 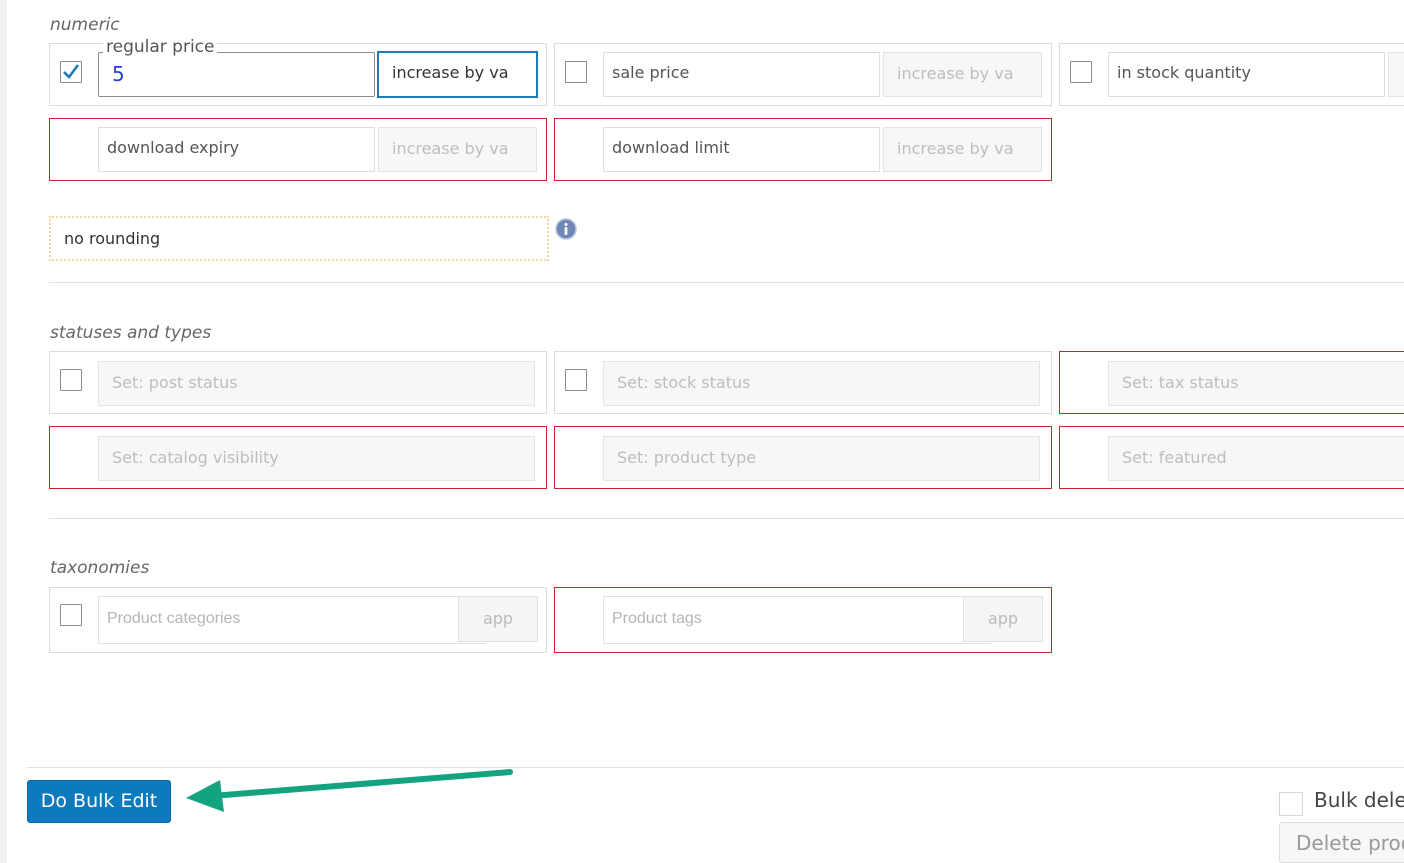 What do you see at coordinates (1003, 619) in the screenshot?
I see `tags-mode-select: app` at bounding box center [1003, 619].